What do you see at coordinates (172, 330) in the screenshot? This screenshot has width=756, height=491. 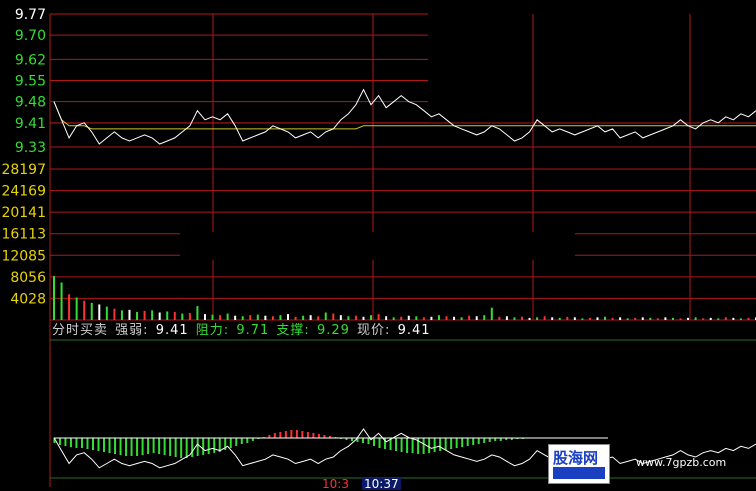 I see `strength-value: 9.41` at bounding box center [172, 330].